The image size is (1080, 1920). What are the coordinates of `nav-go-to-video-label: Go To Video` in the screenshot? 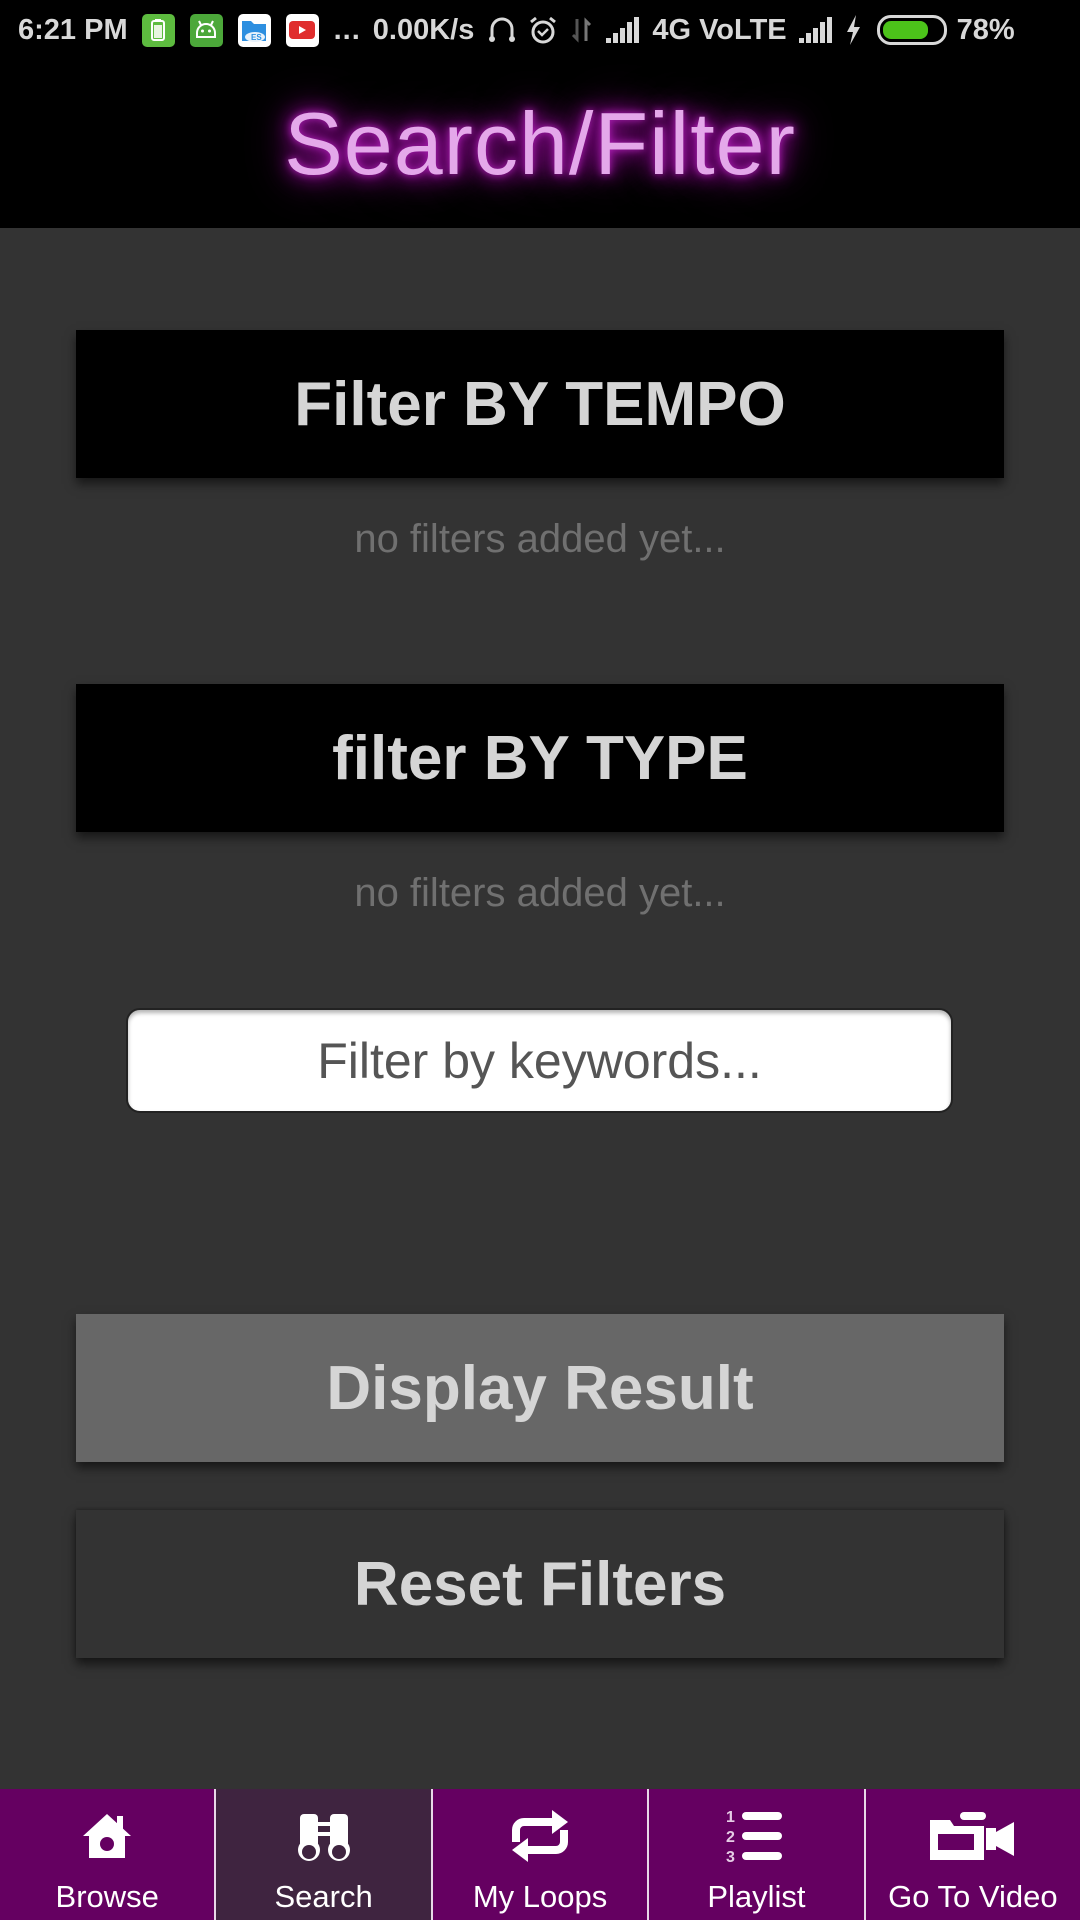 It's located at (973, 1896).